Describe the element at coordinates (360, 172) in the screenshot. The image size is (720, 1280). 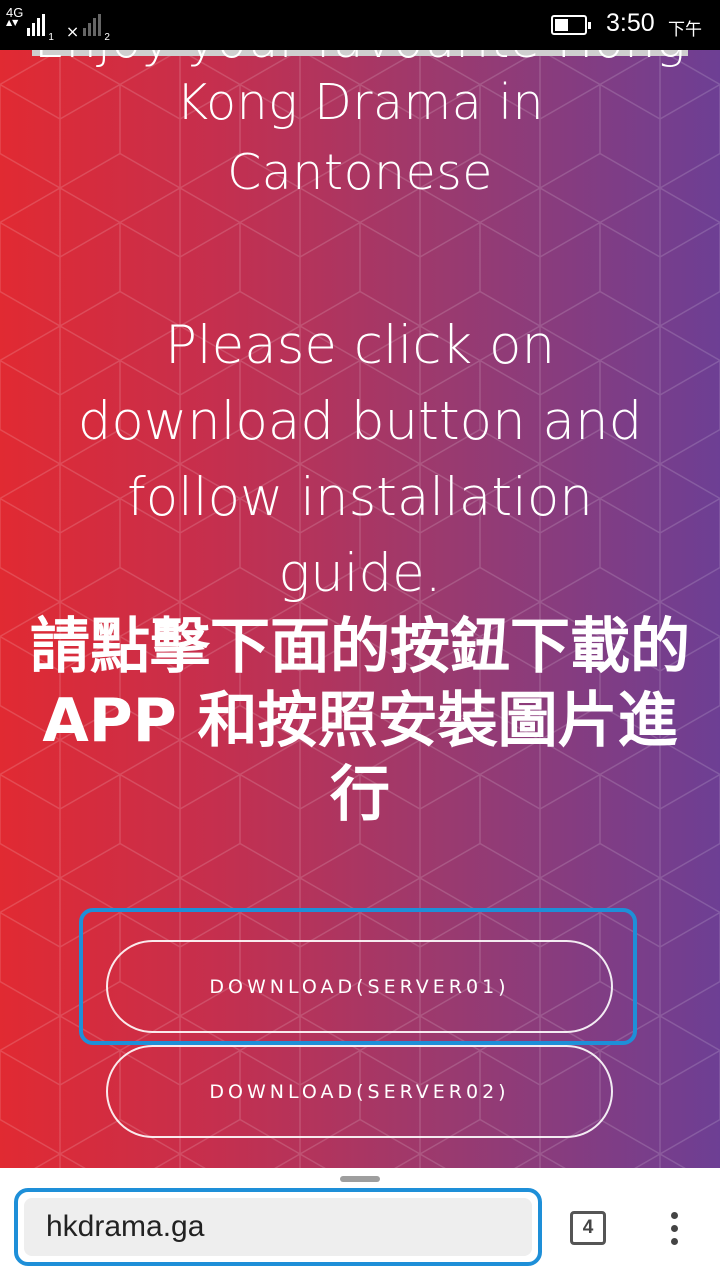
I see `title-line-2: Cantonese` at that location.